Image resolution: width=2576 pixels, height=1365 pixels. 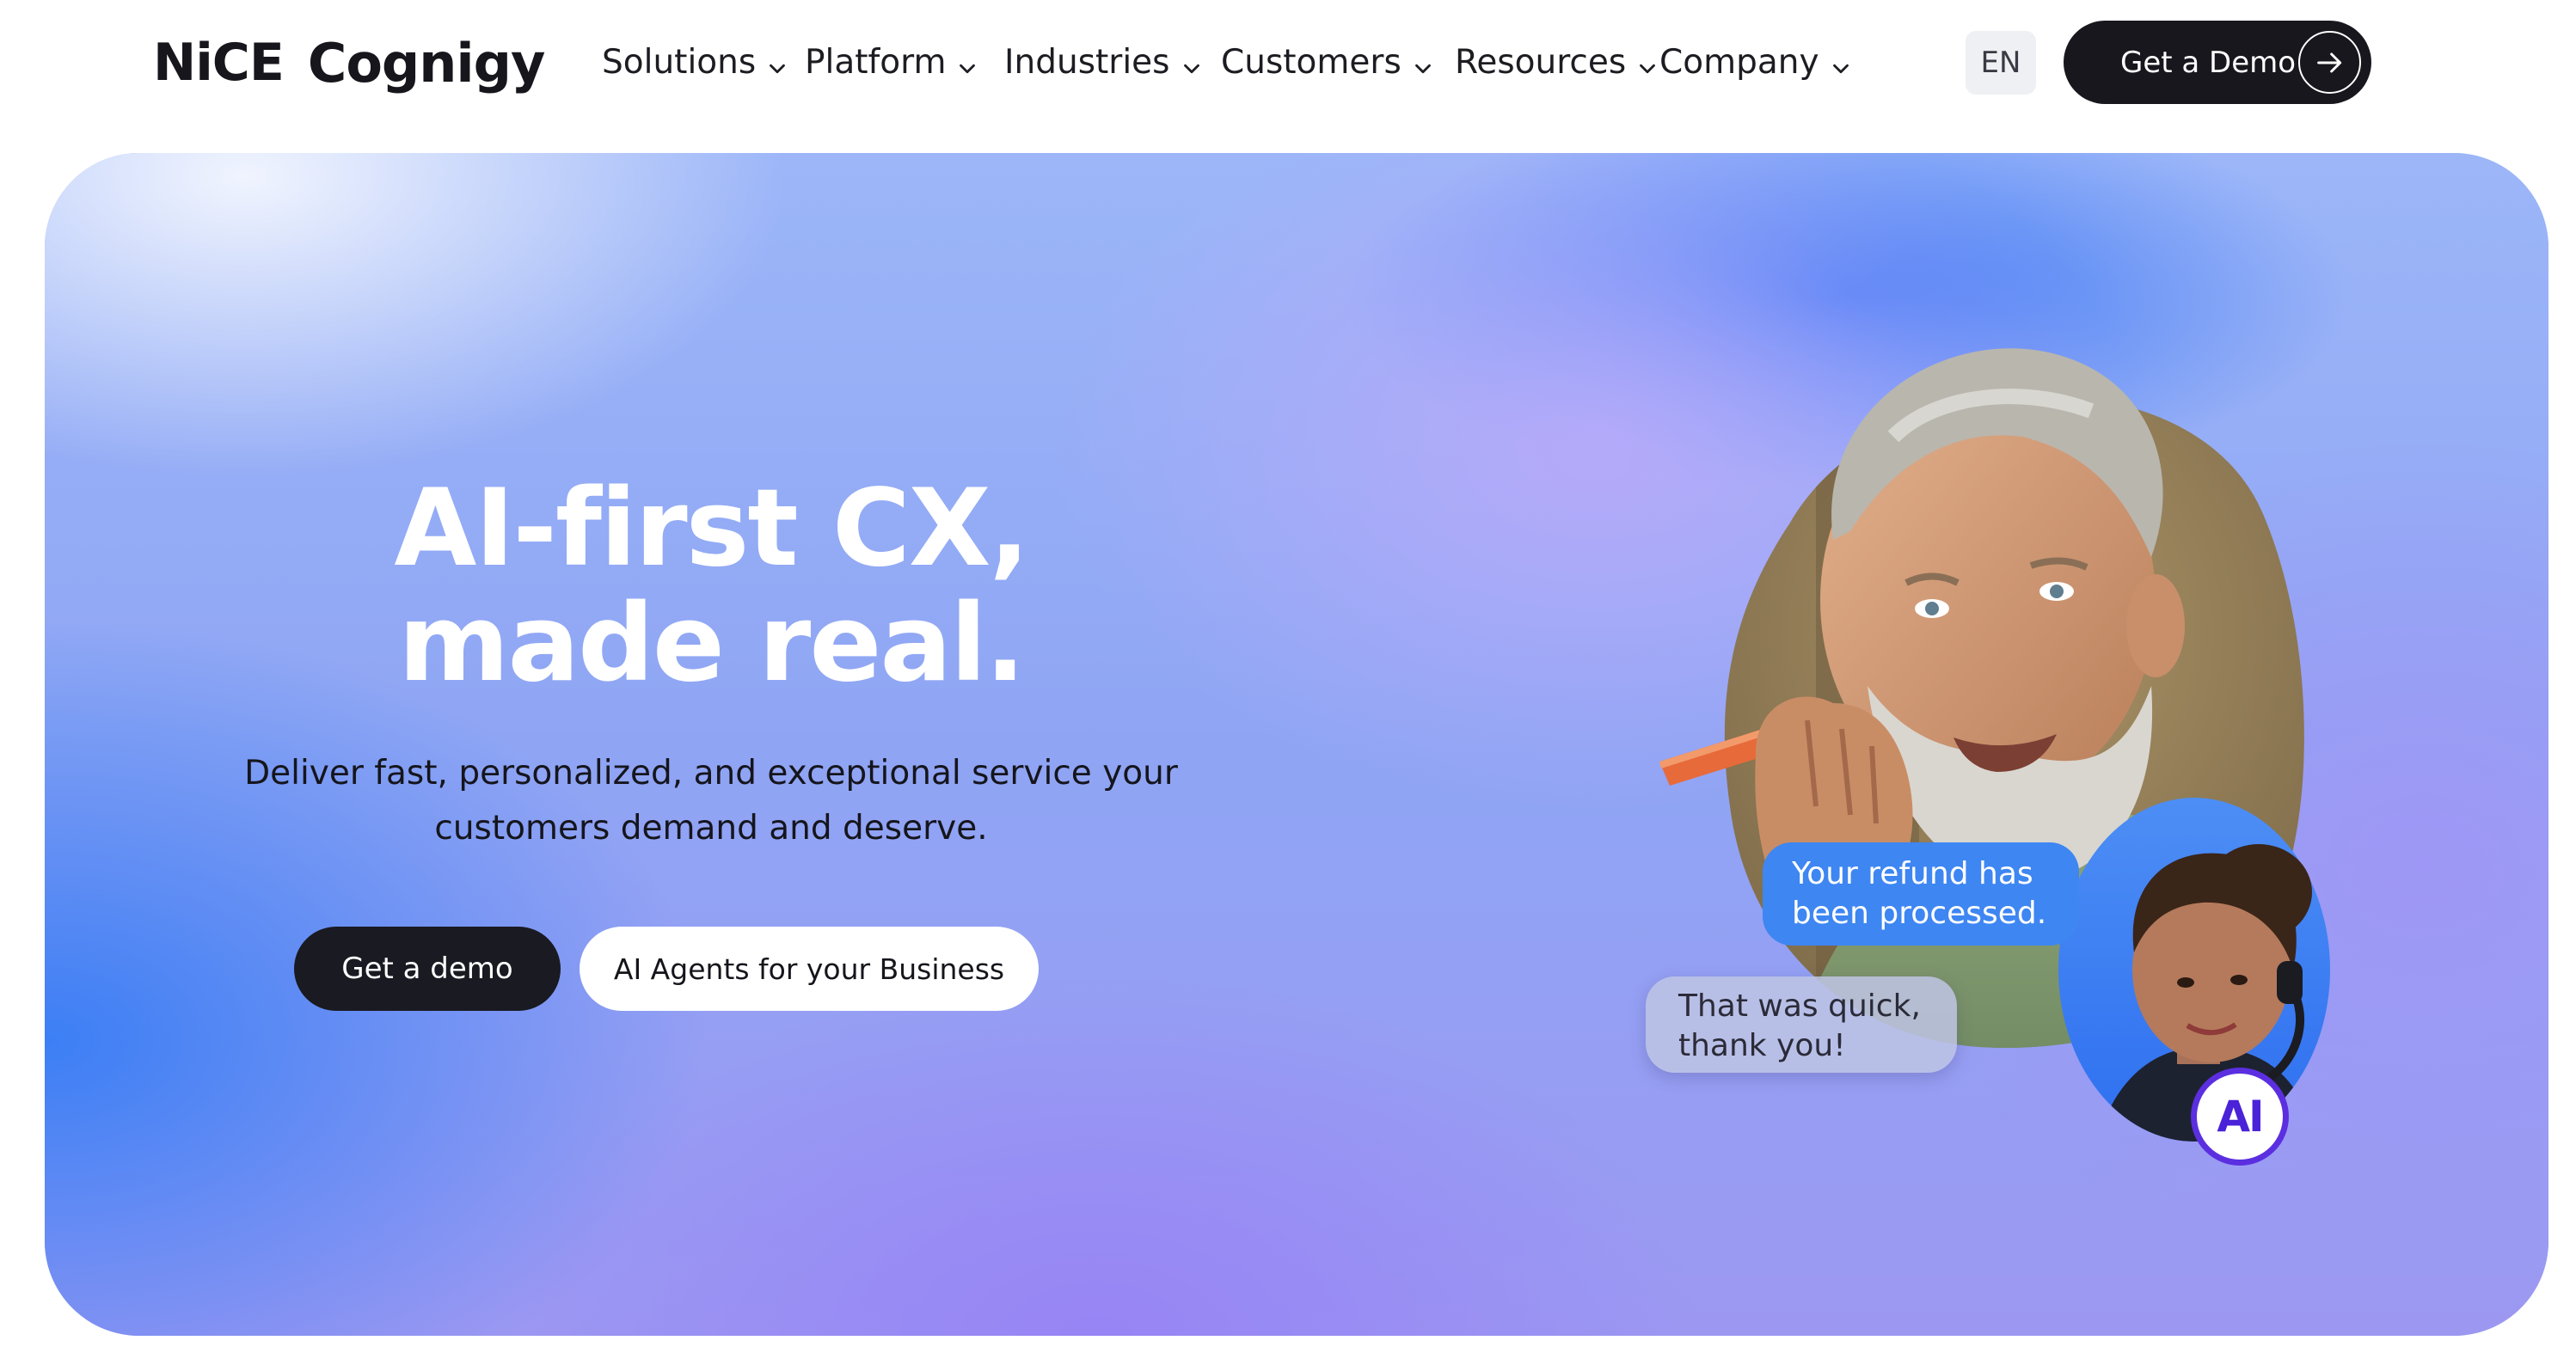 I want to click on nav-resources-label: Resources, so click(x=1541, y=62).